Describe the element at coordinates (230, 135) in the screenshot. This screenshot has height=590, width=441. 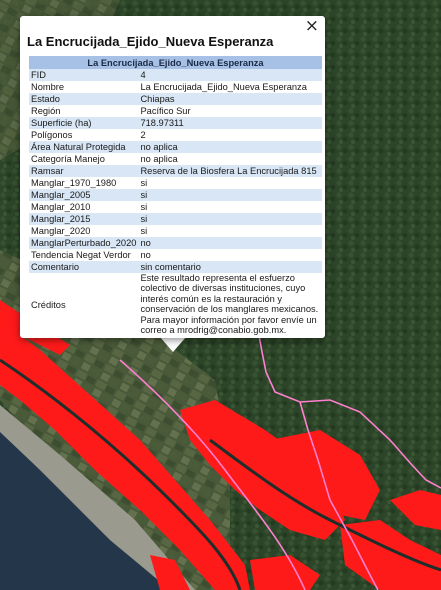
I see `attribute-value: 2` at that location.